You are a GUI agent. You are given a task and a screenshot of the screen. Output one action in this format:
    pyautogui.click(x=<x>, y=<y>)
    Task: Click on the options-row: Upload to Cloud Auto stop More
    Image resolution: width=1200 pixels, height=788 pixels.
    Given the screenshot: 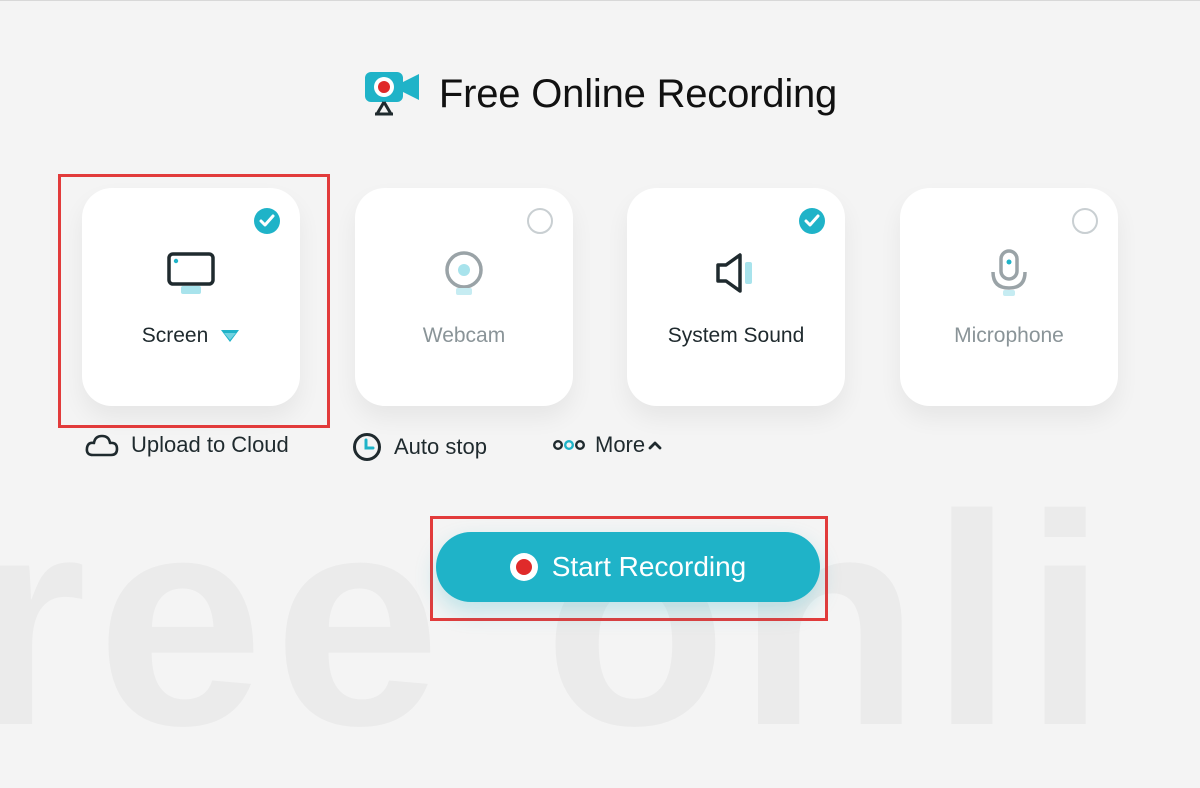 What is the action you would take?
    pyautogui.click(x=600, y=452)
    